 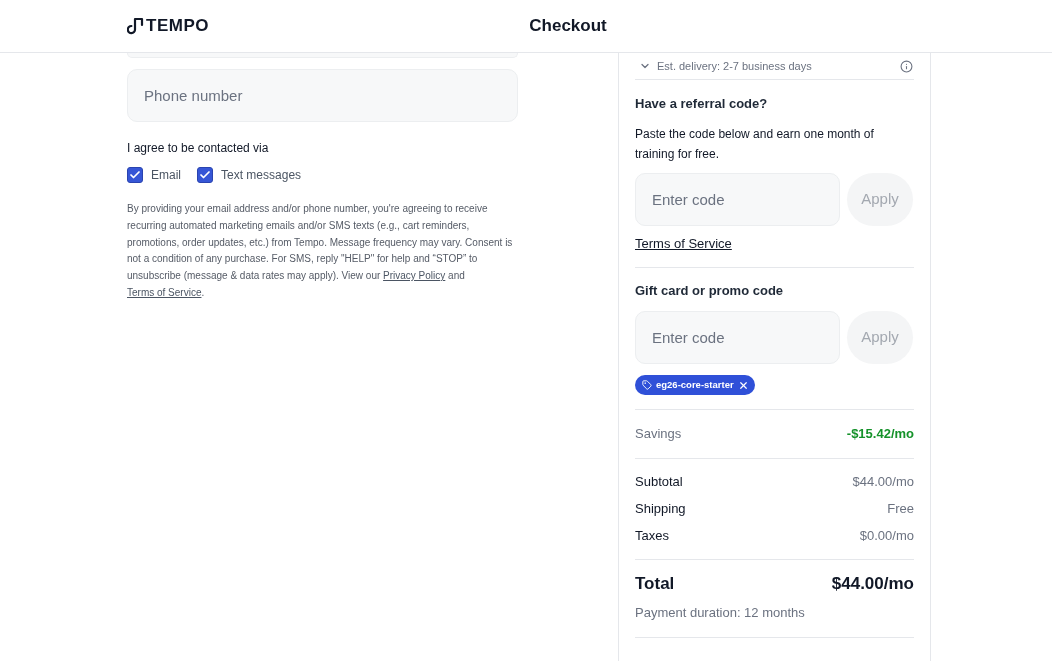 I want to click on total-label: Total, so click(x=655, y=584).